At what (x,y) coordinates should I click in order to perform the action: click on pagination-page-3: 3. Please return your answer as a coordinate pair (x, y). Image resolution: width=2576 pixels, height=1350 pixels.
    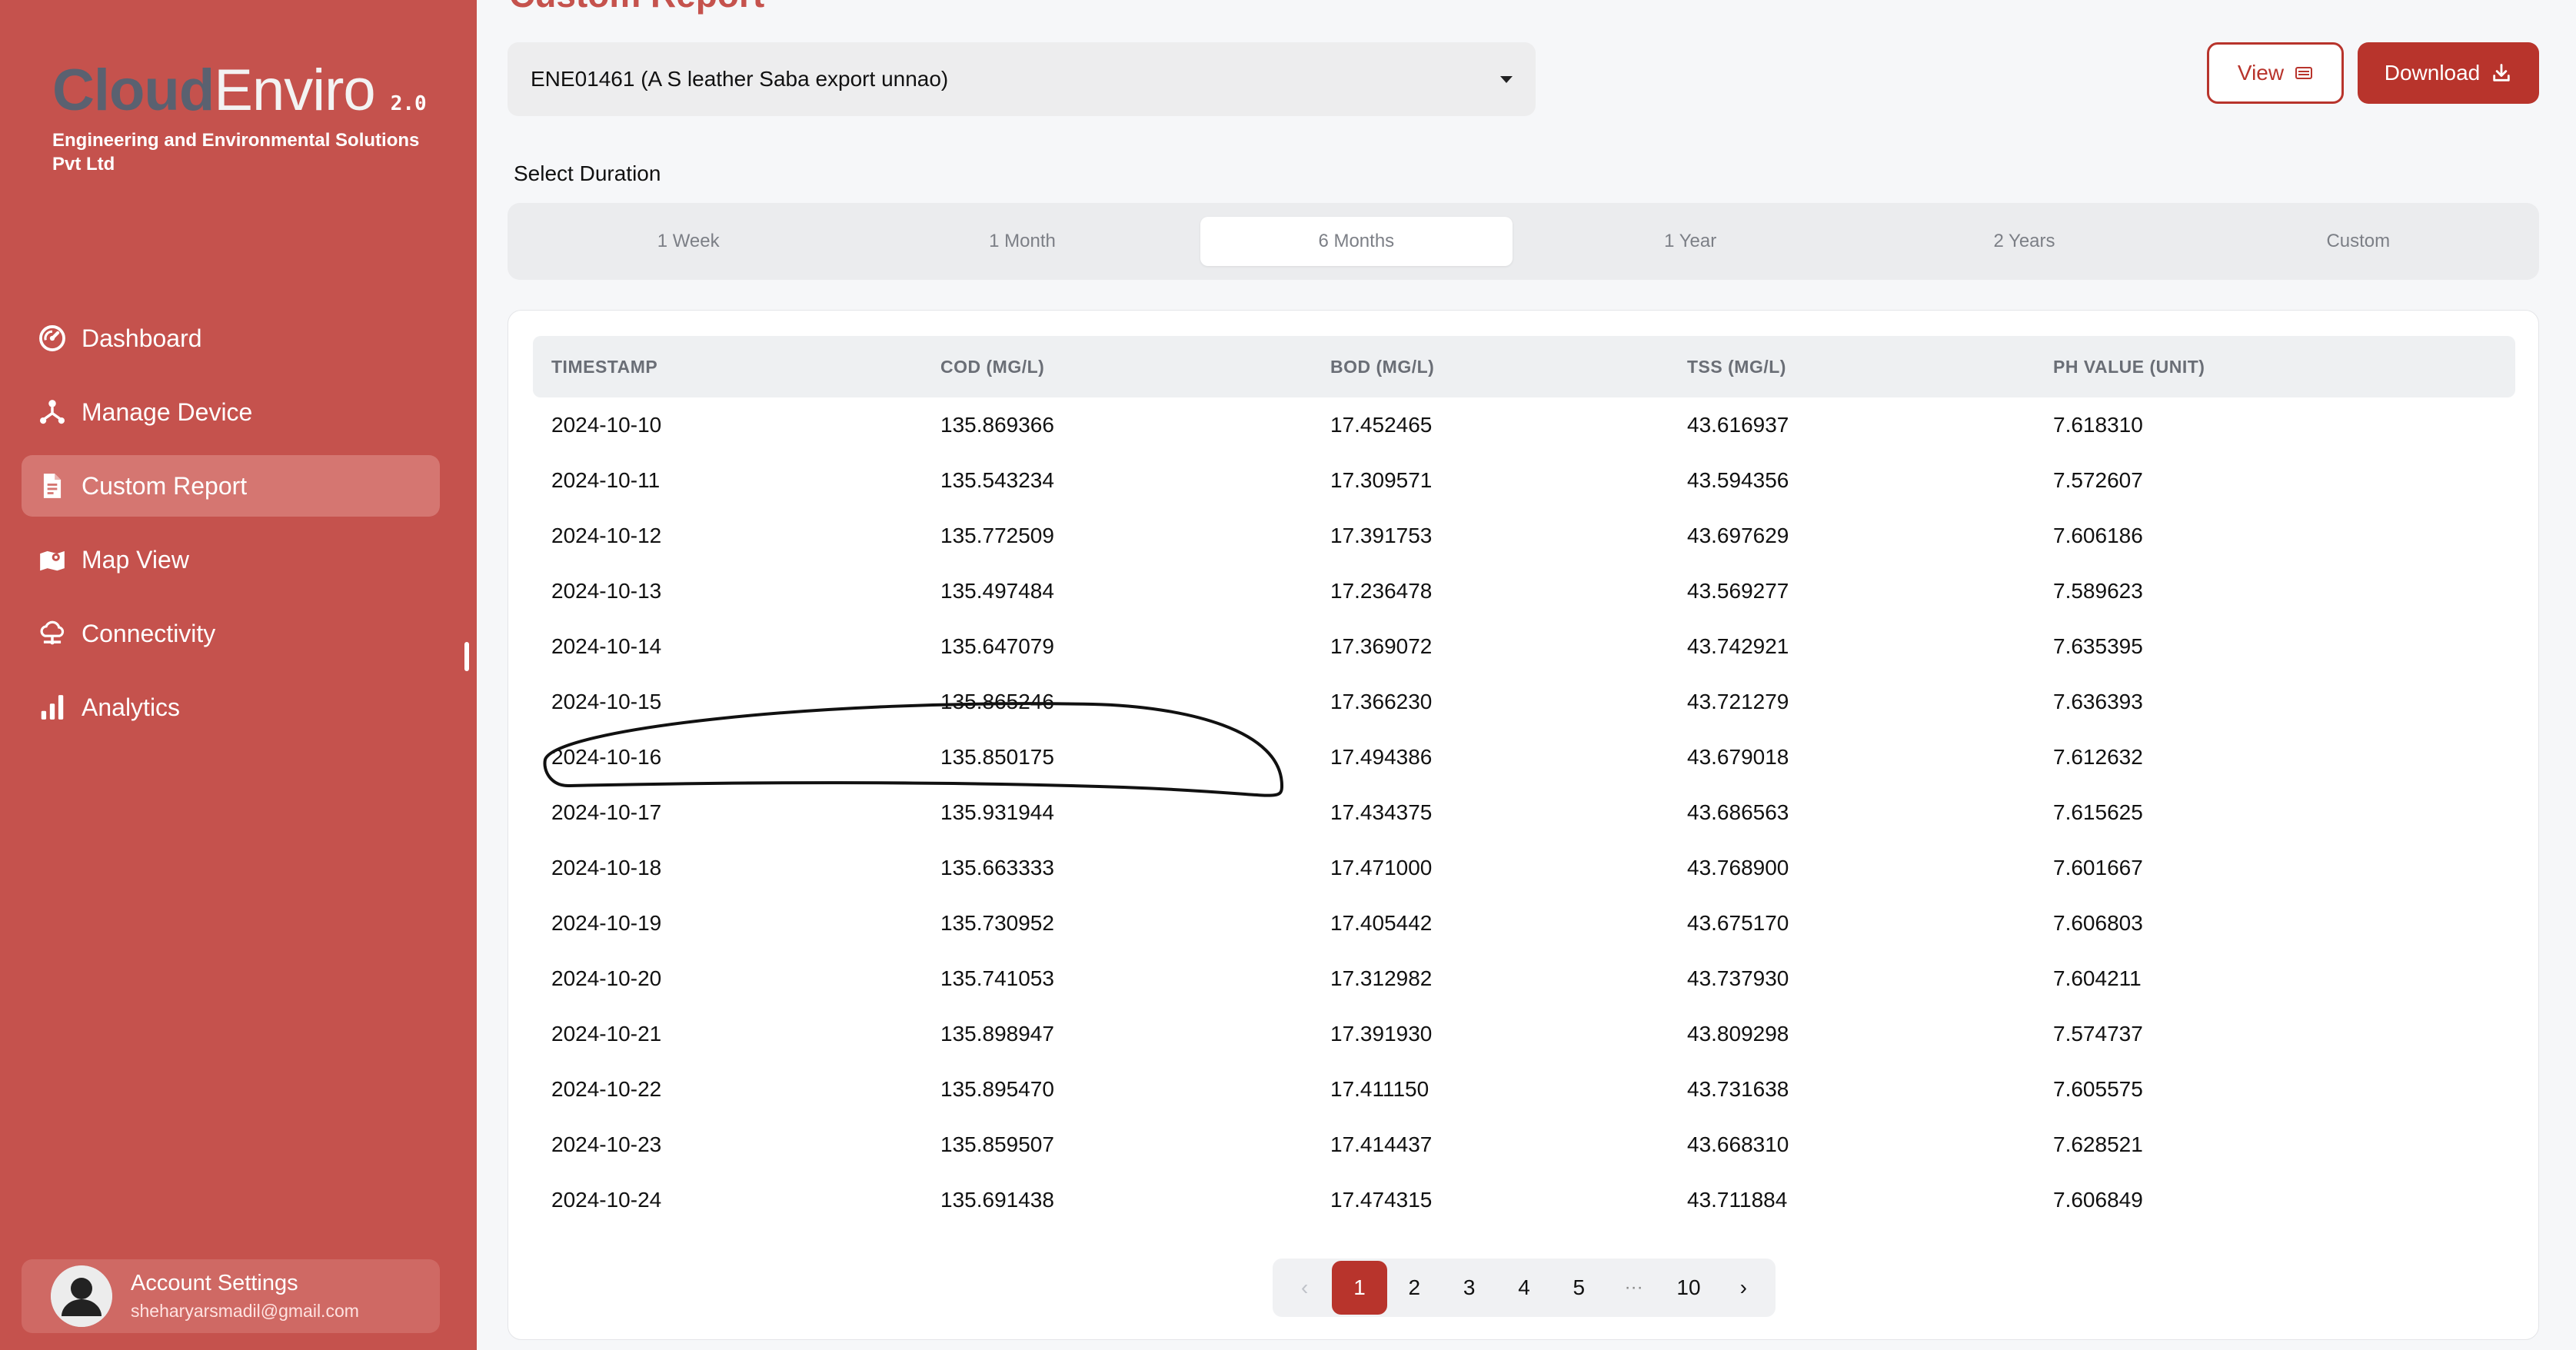
    Looking at the image, I should click on (1469, 1288).